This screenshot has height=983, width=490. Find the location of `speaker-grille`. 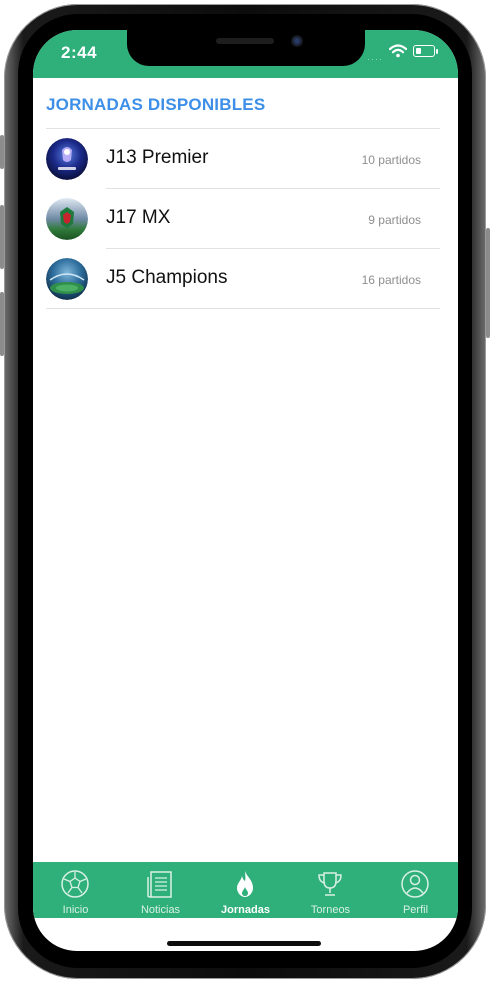

speaker-grille is located at coordinates (245, 41).